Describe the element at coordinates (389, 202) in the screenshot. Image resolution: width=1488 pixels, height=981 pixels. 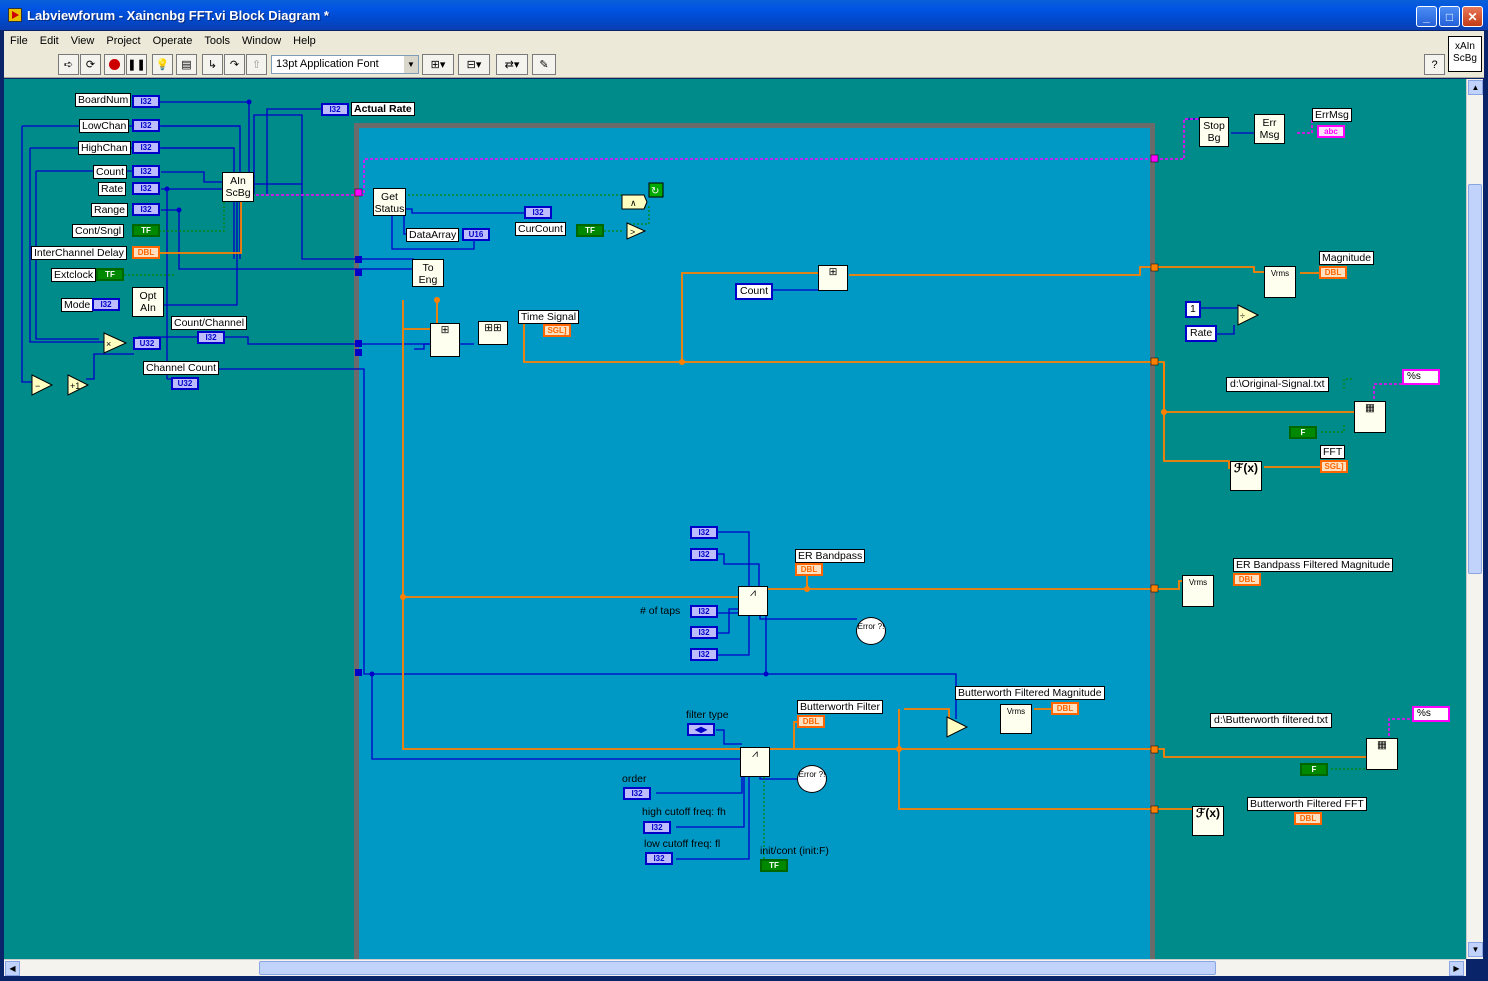
I see `get-status-subvi: Get Status` at that location.